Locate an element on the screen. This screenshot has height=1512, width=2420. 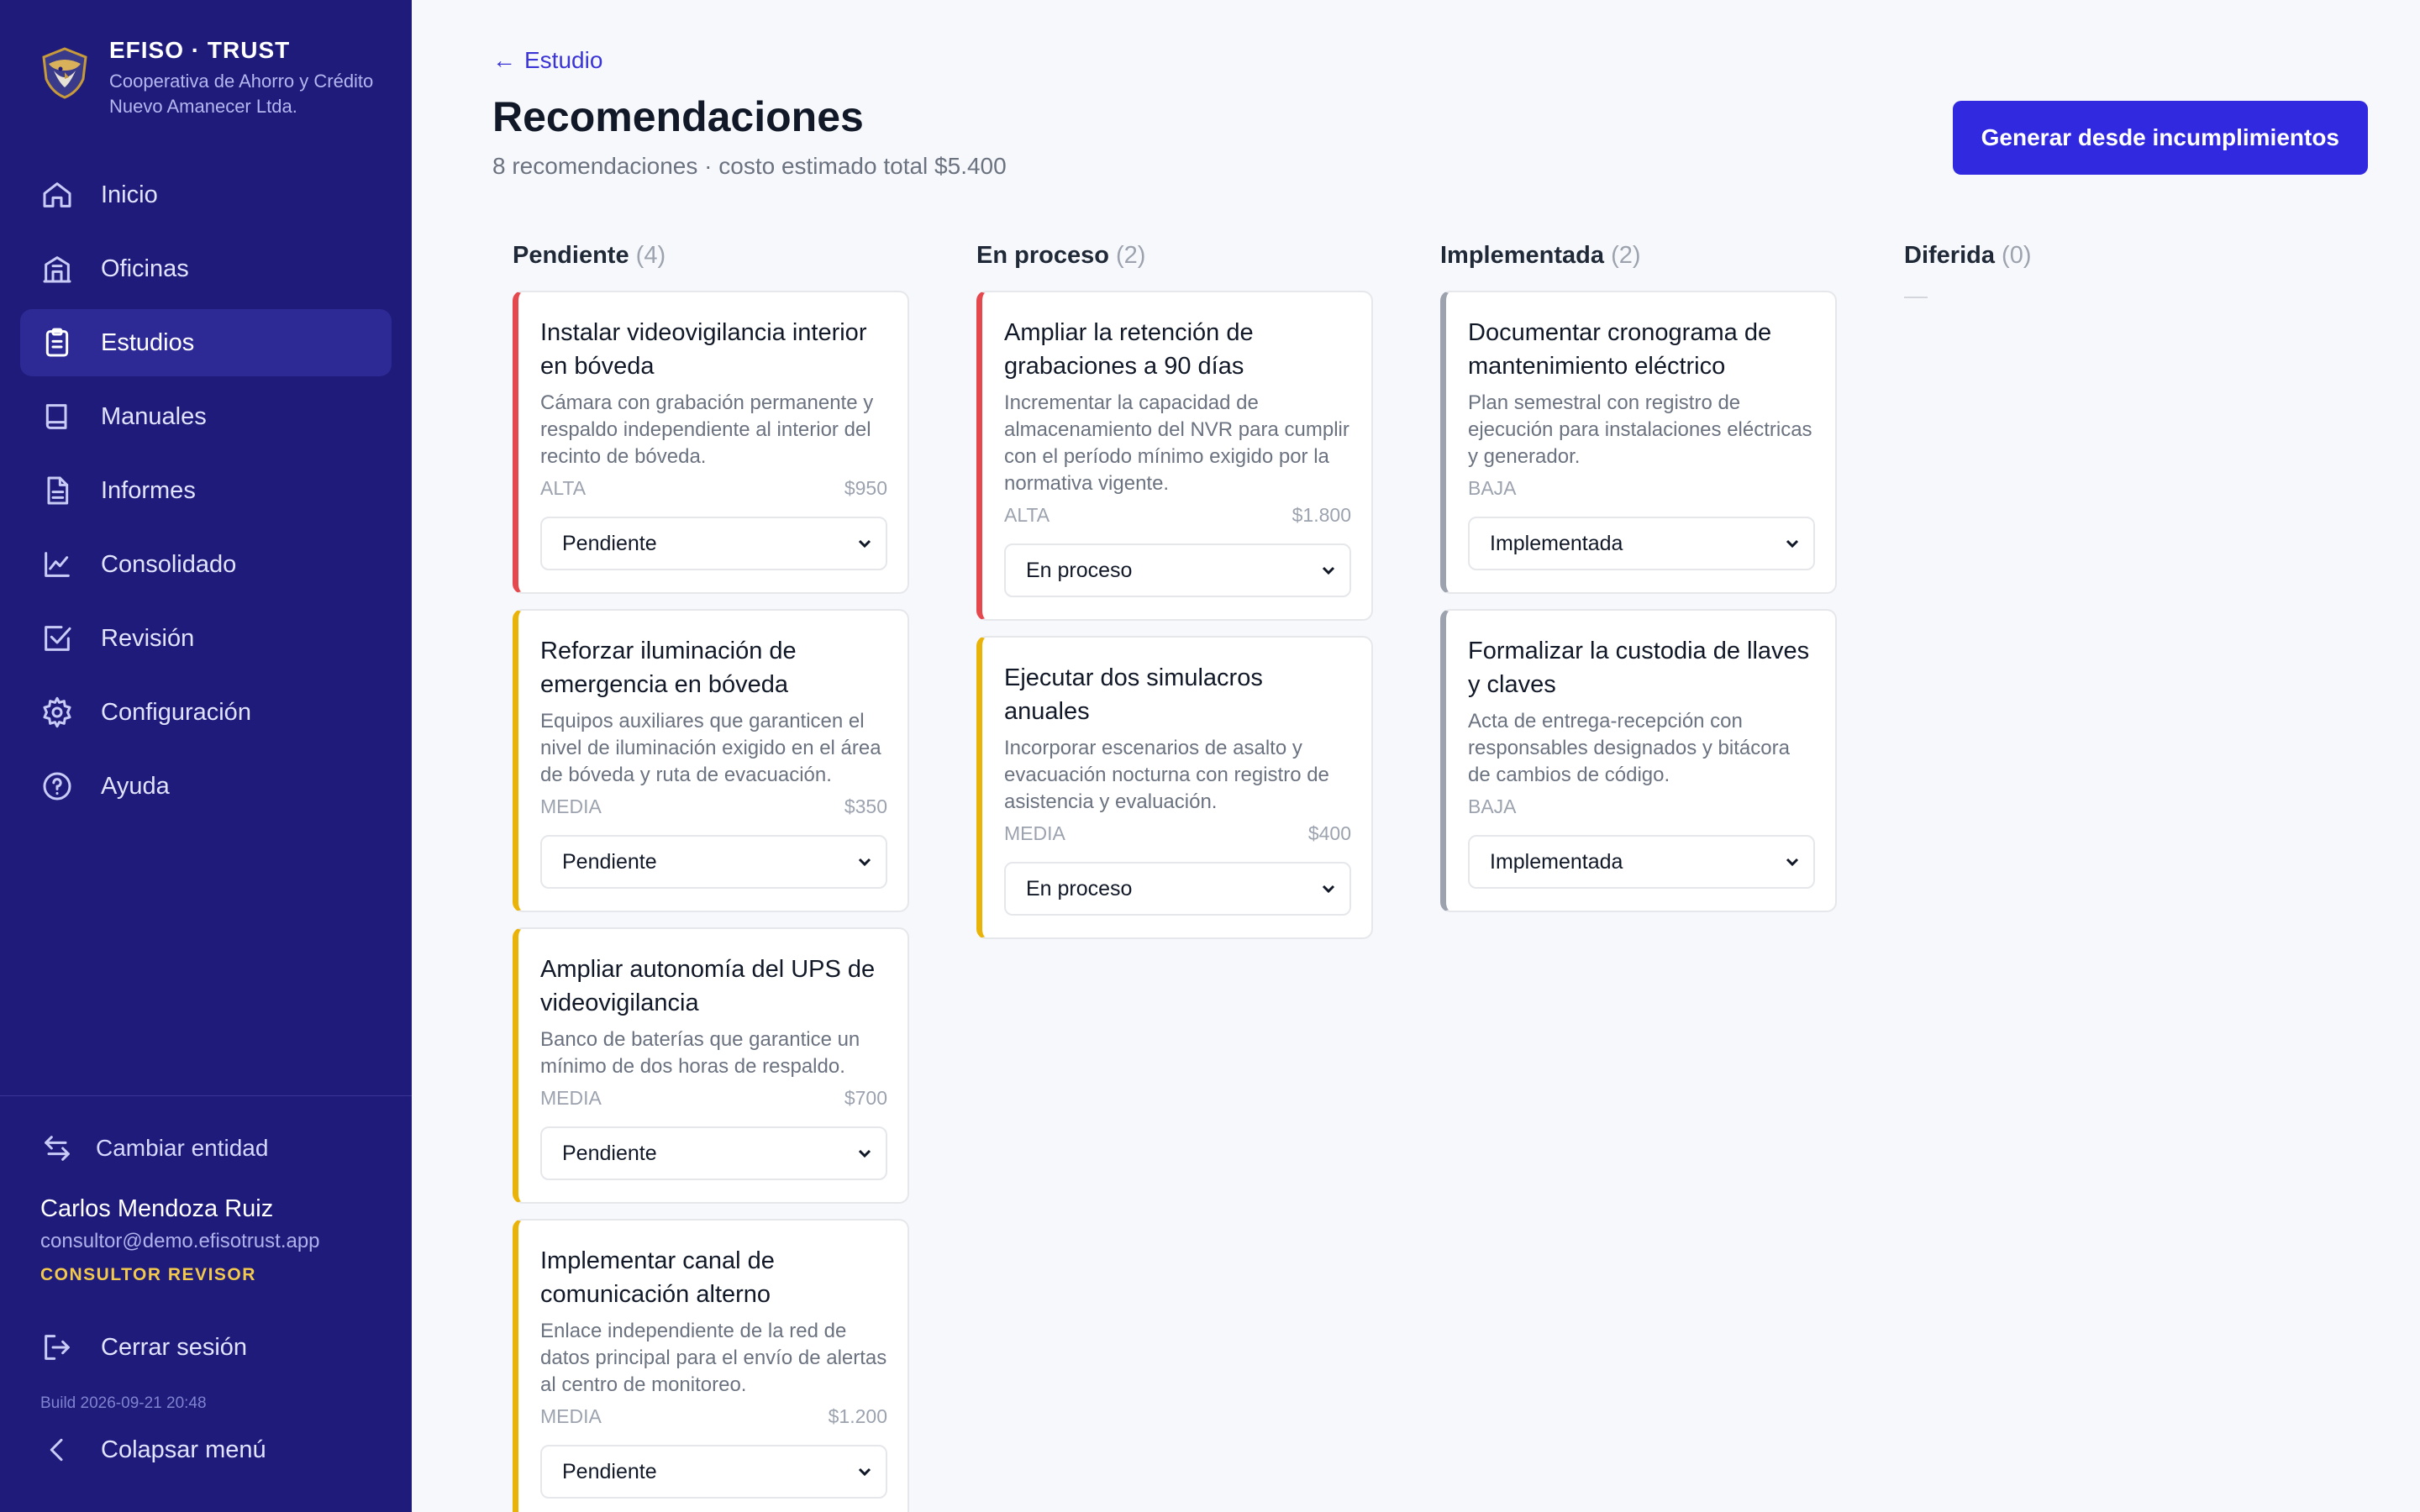
generate-from-noncompliance-button: Generar desde incumplimientos is located at coordinates (2160, 138).